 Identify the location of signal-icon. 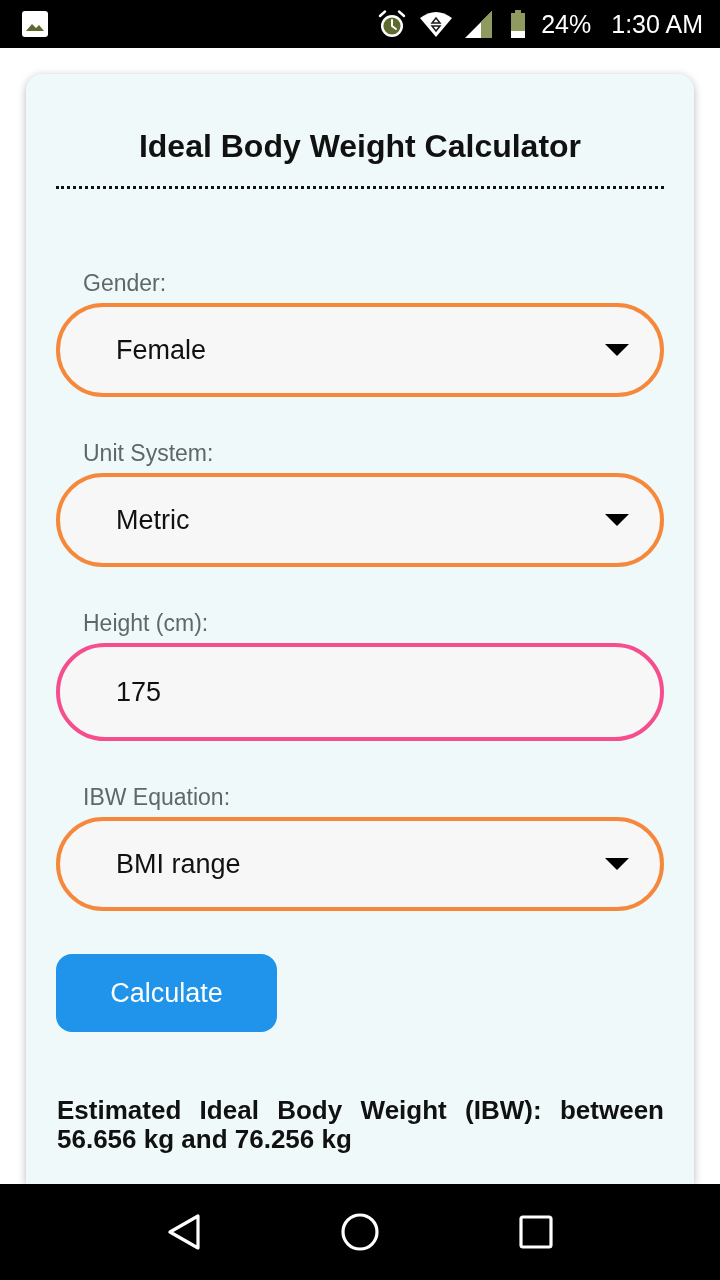
(479, 24).